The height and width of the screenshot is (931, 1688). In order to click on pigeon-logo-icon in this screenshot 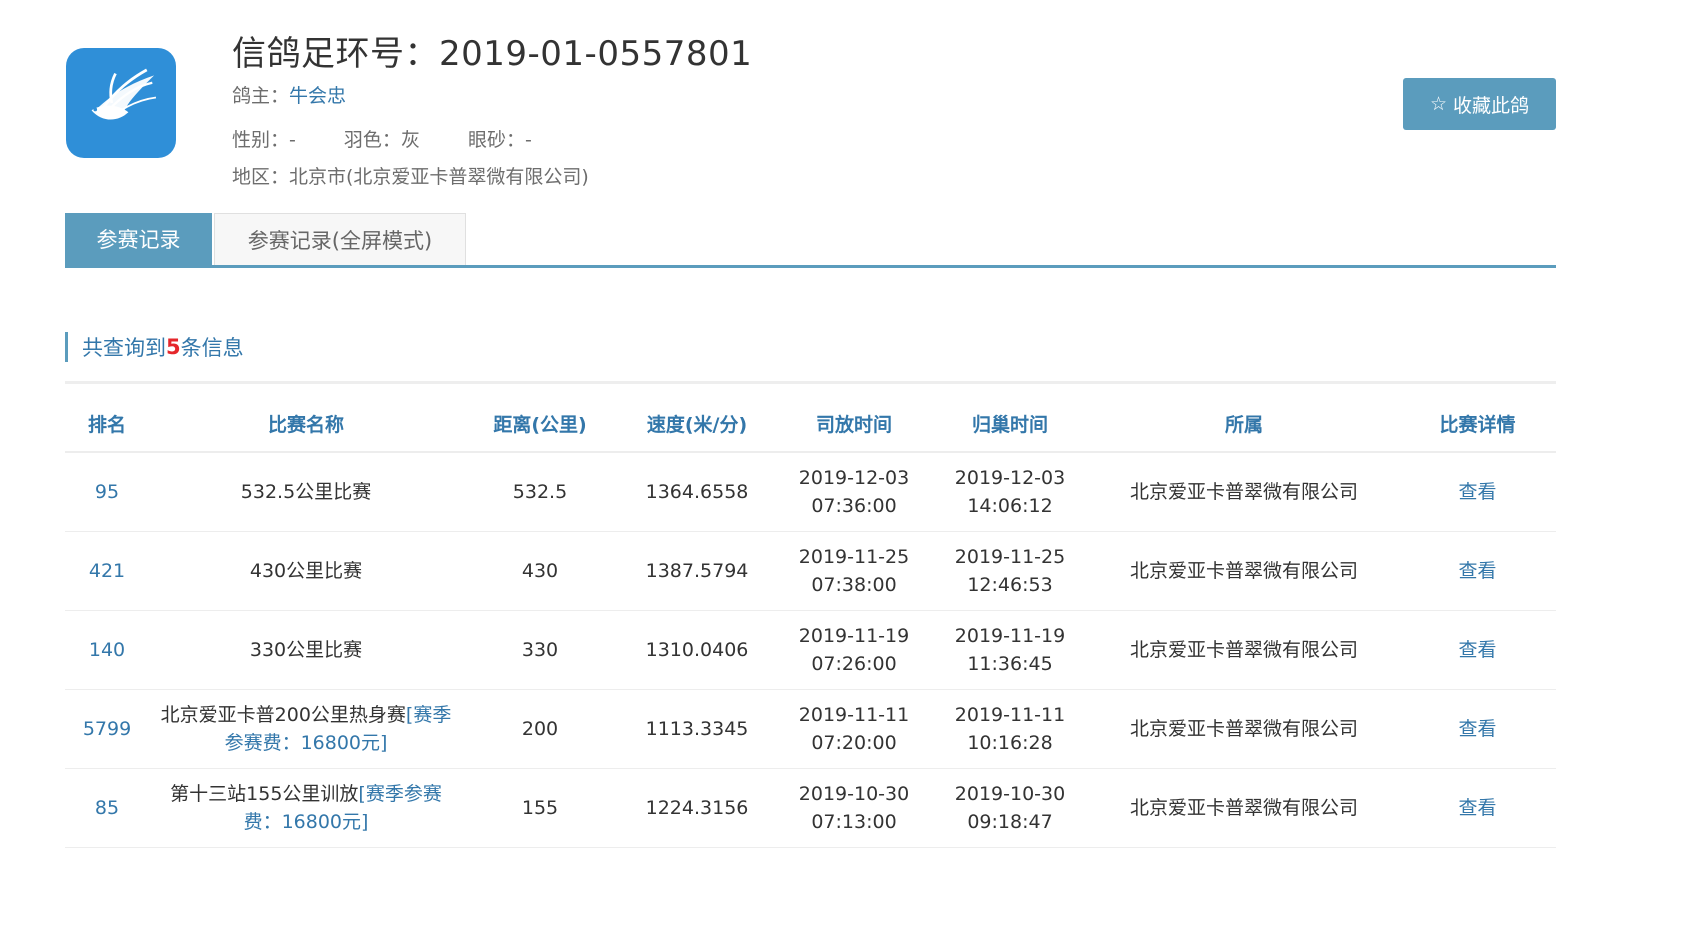, I will do `click(121, 103)`.